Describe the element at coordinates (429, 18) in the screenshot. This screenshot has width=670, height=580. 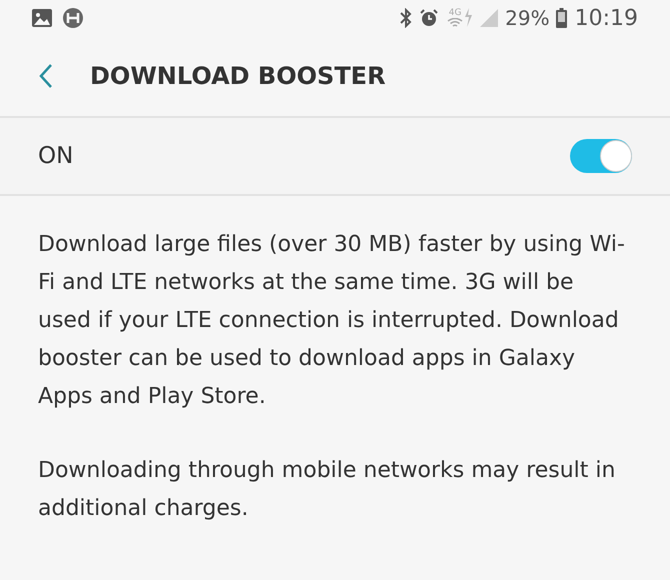
I see `alarm-icon` at that location.